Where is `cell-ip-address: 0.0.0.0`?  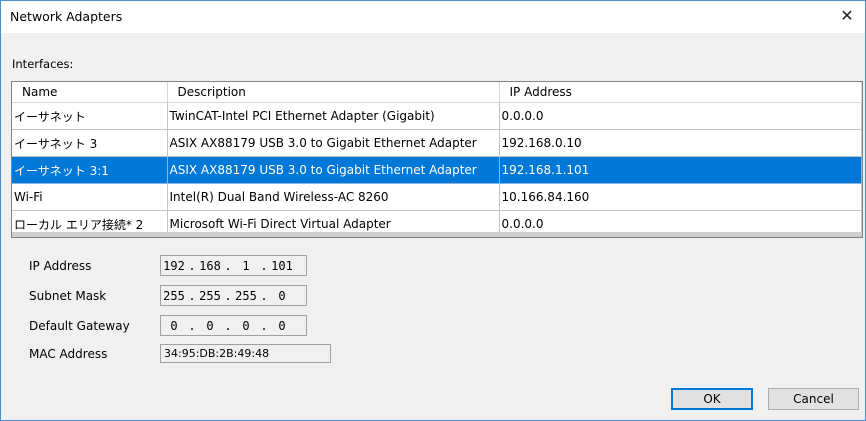 cell-ip-address: 0.0.0.0 is located at coordinates (680, 116).